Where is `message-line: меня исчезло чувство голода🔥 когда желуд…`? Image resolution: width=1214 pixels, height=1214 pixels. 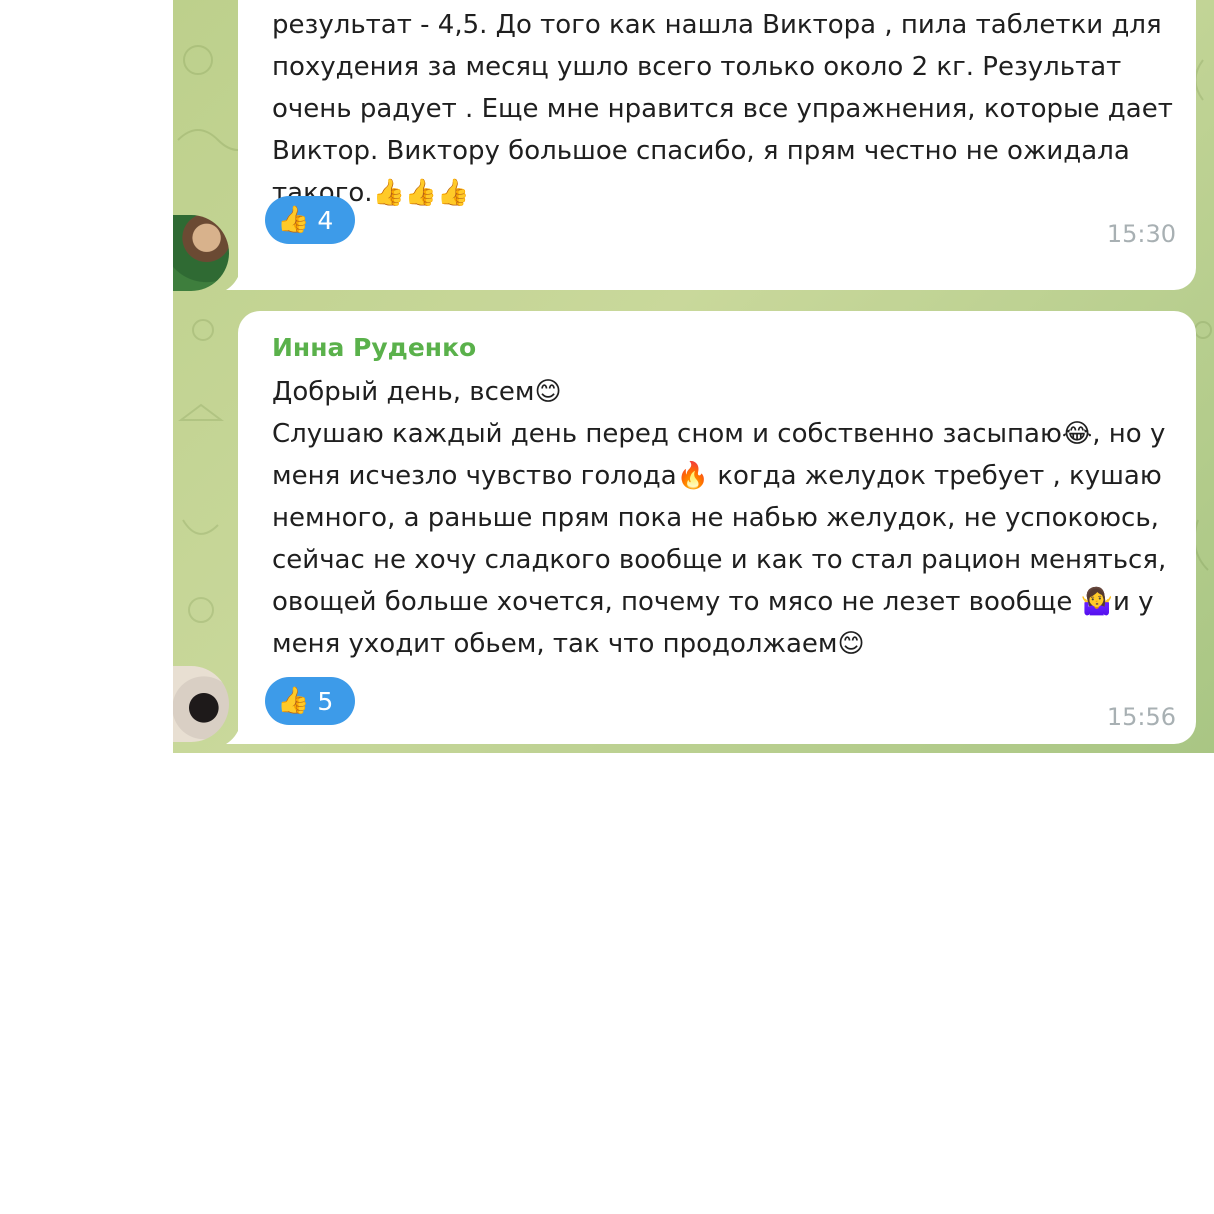
message-line: меня исчезло чувство голода🔥 когда желуд… is located at coordinates (717, 476).